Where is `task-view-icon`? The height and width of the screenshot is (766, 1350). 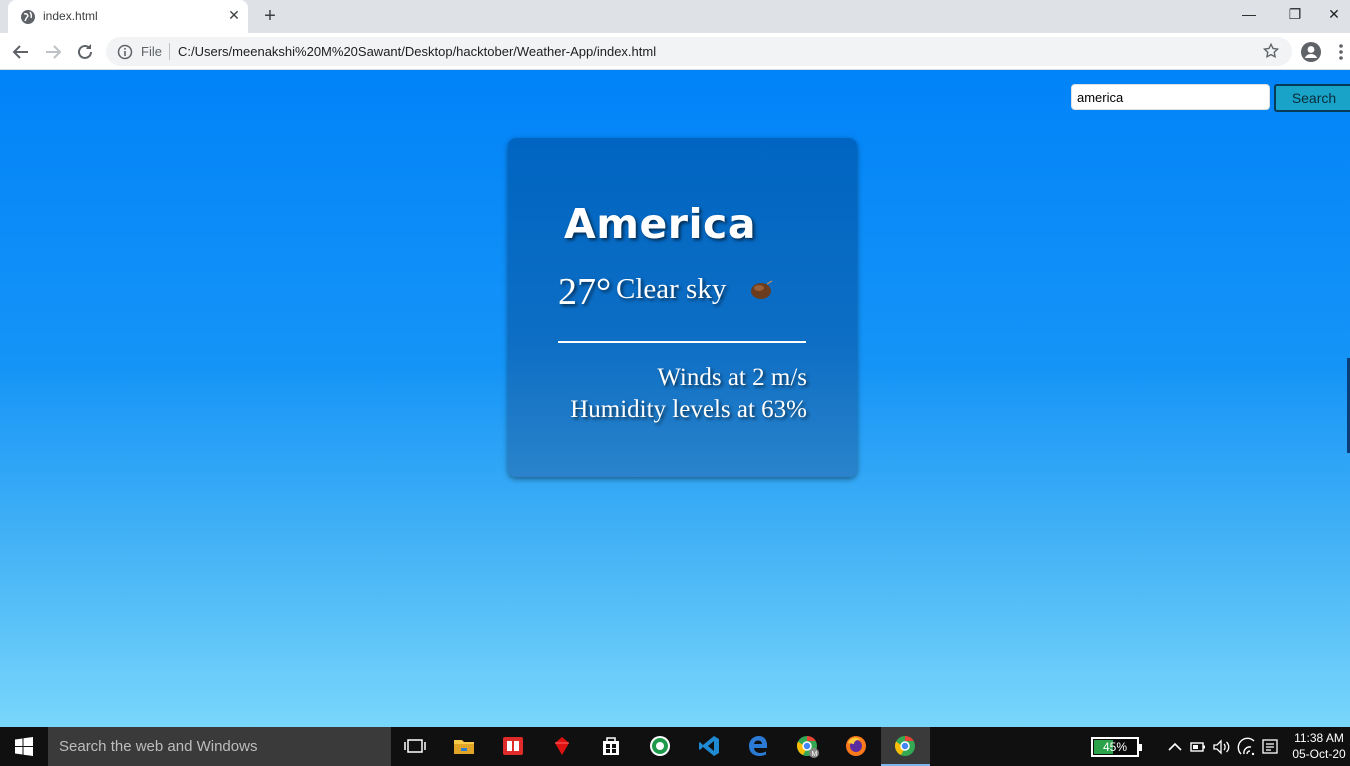 task-view-icon is located at coordinates (415, 746).